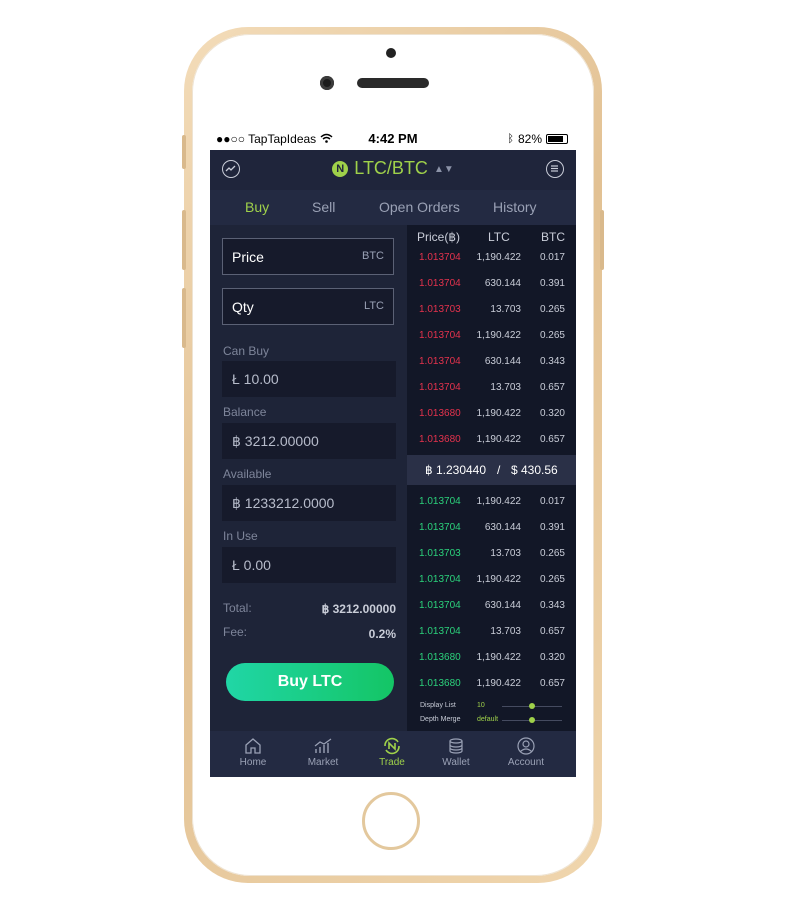 The height and width of the screenshot is (908, 803). What do you see at coordinates (456, 762) in the screenshot?
I see `tab-wallet-label: Wallet` at bounding box center [456, 762].